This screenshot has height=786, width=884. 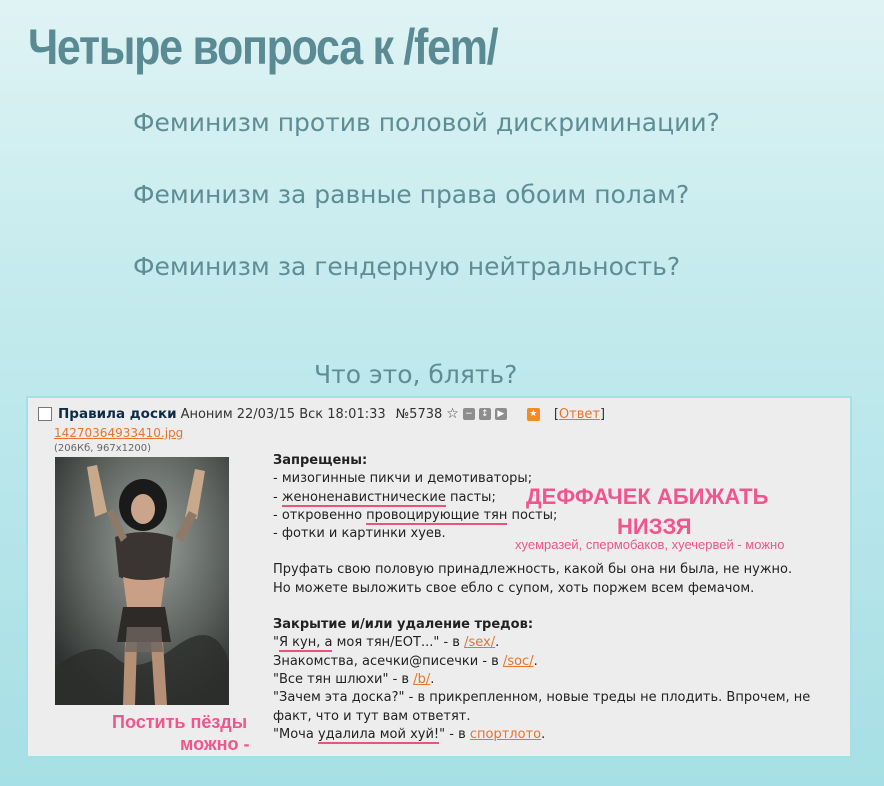 I want to click on post-image, so click(x=142, y=581).